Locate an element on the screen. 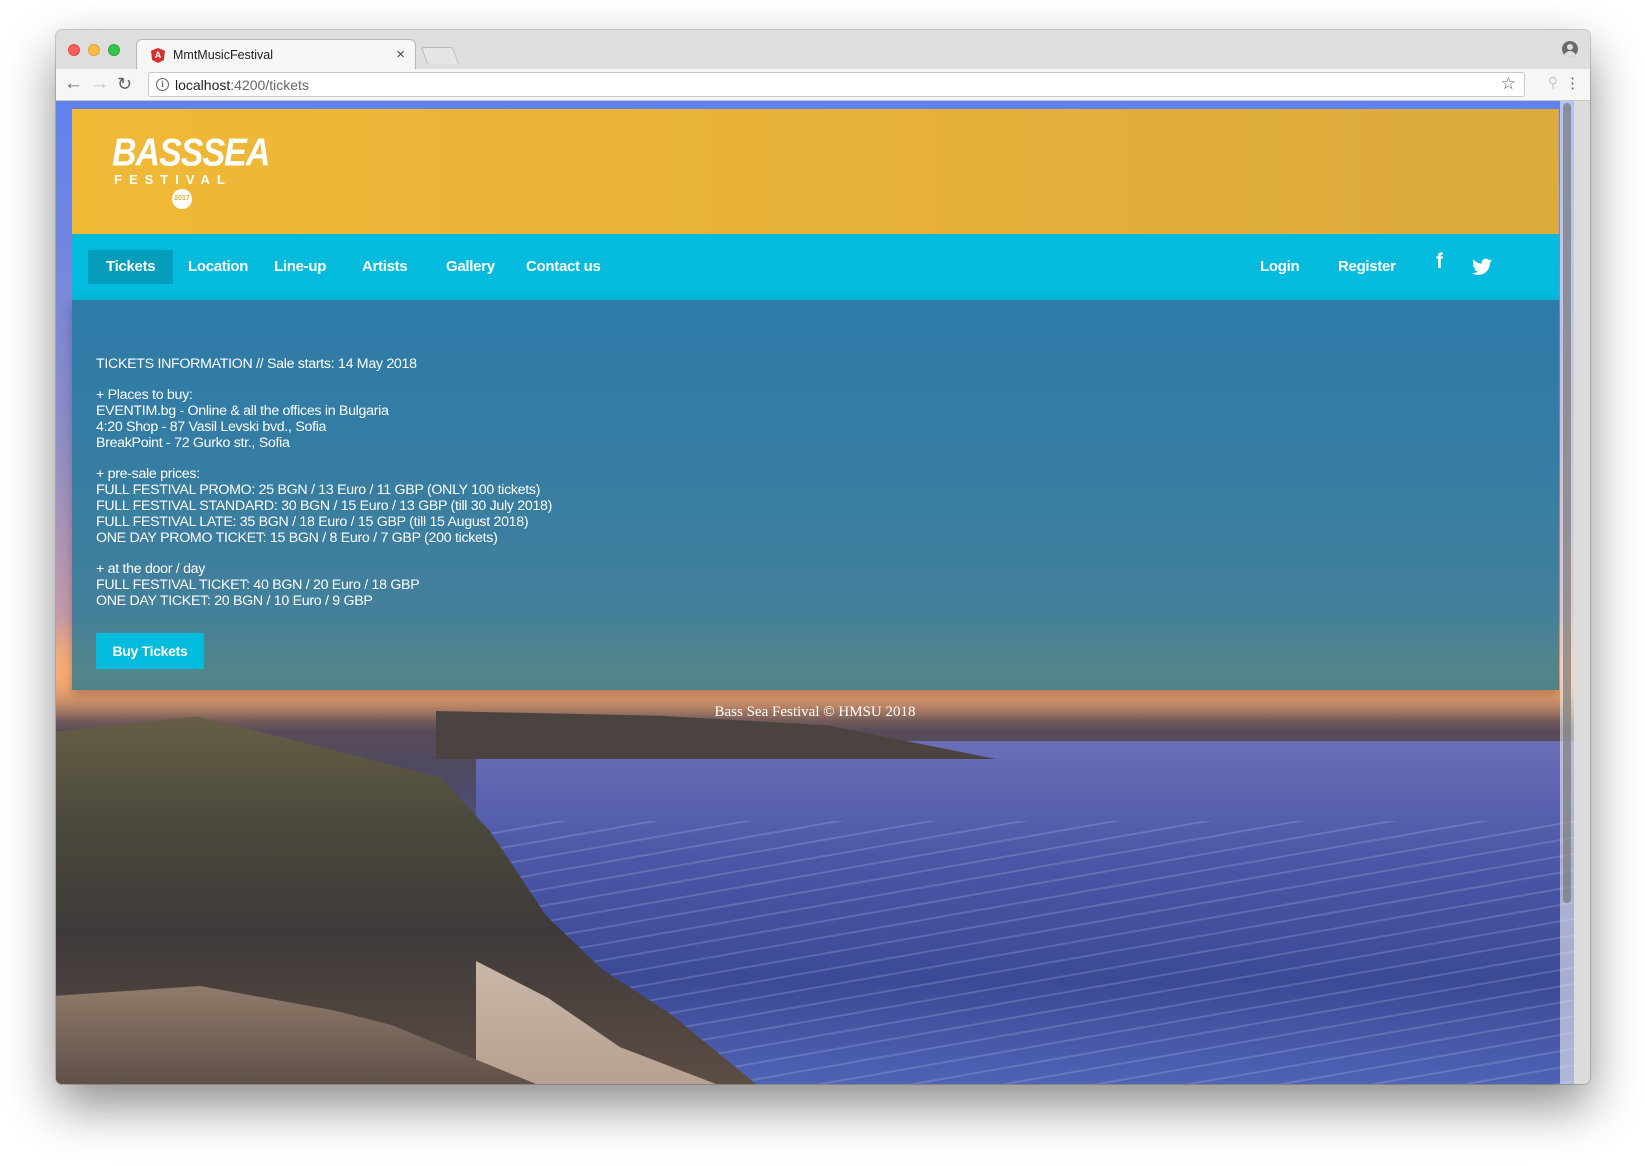 This screenshot has height=1166, width=1645. places-title: + Places to buy: is located at coordinates (144, 395).